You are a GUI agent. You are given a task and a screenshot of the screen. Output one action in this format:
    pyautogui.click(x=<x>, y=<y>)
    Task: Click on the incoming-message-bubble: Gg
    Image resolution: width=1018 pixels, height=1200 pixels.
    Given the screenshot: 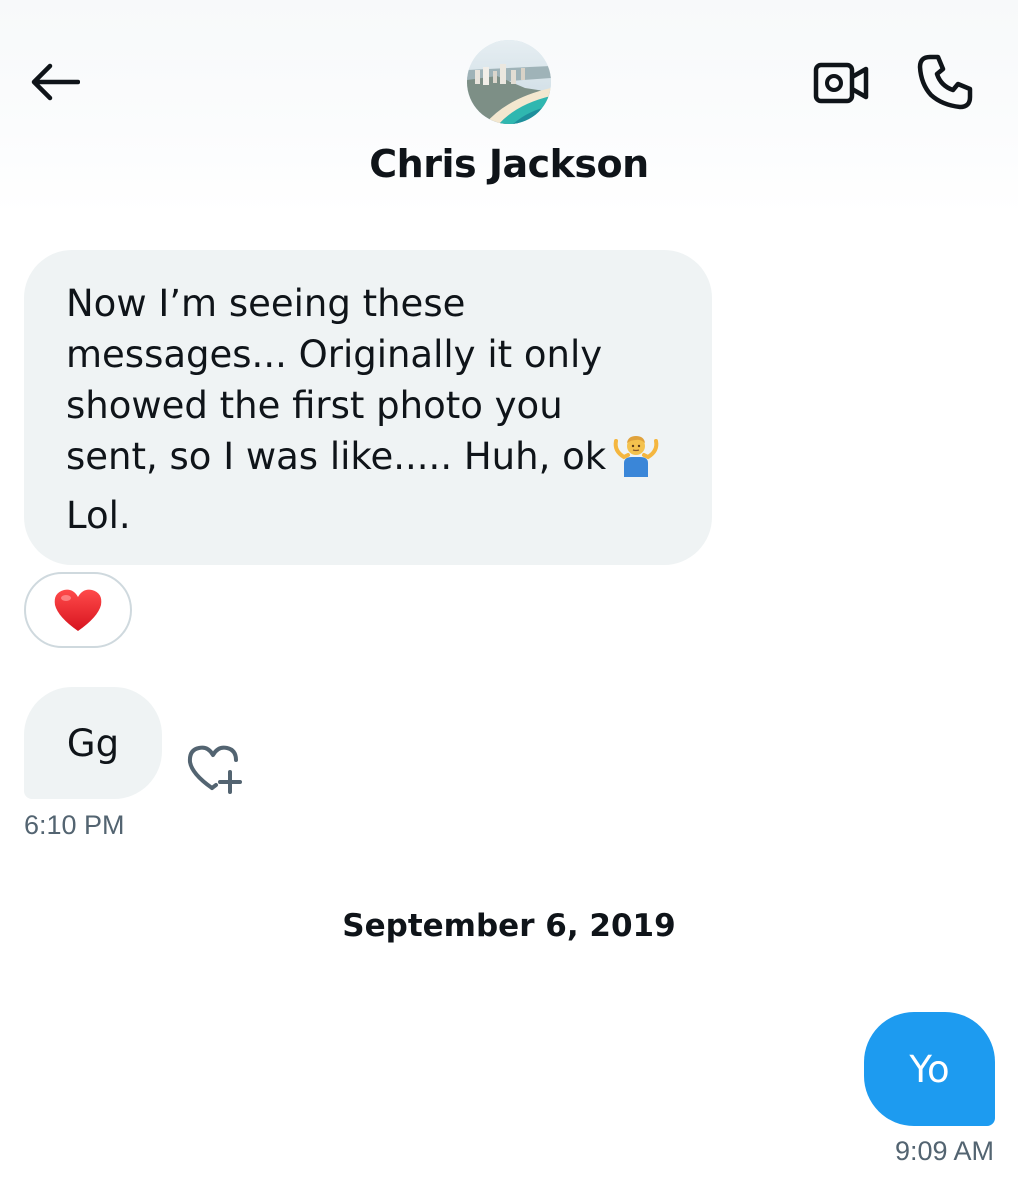 What is the action you would take?
    pyautogui.click(x=93, y=743)
    